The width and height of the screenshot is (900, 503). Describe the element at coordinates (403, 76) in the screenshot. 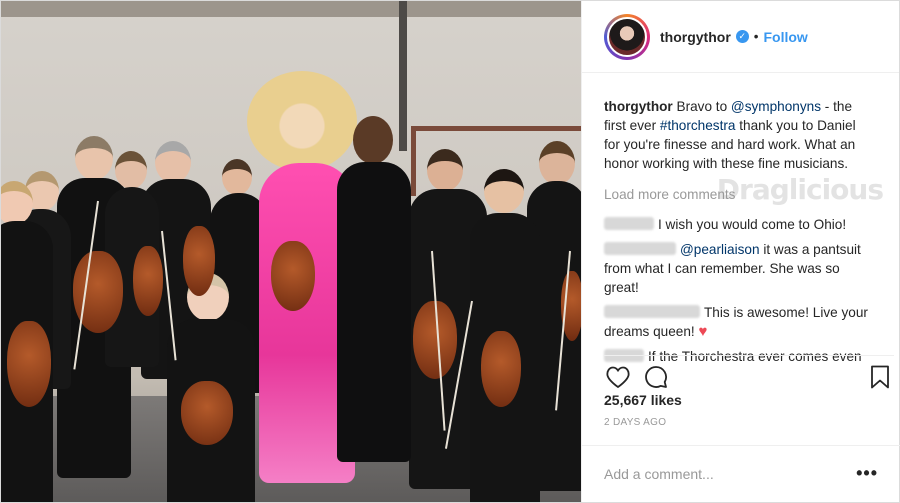

I see `photo-pipe` at that location.